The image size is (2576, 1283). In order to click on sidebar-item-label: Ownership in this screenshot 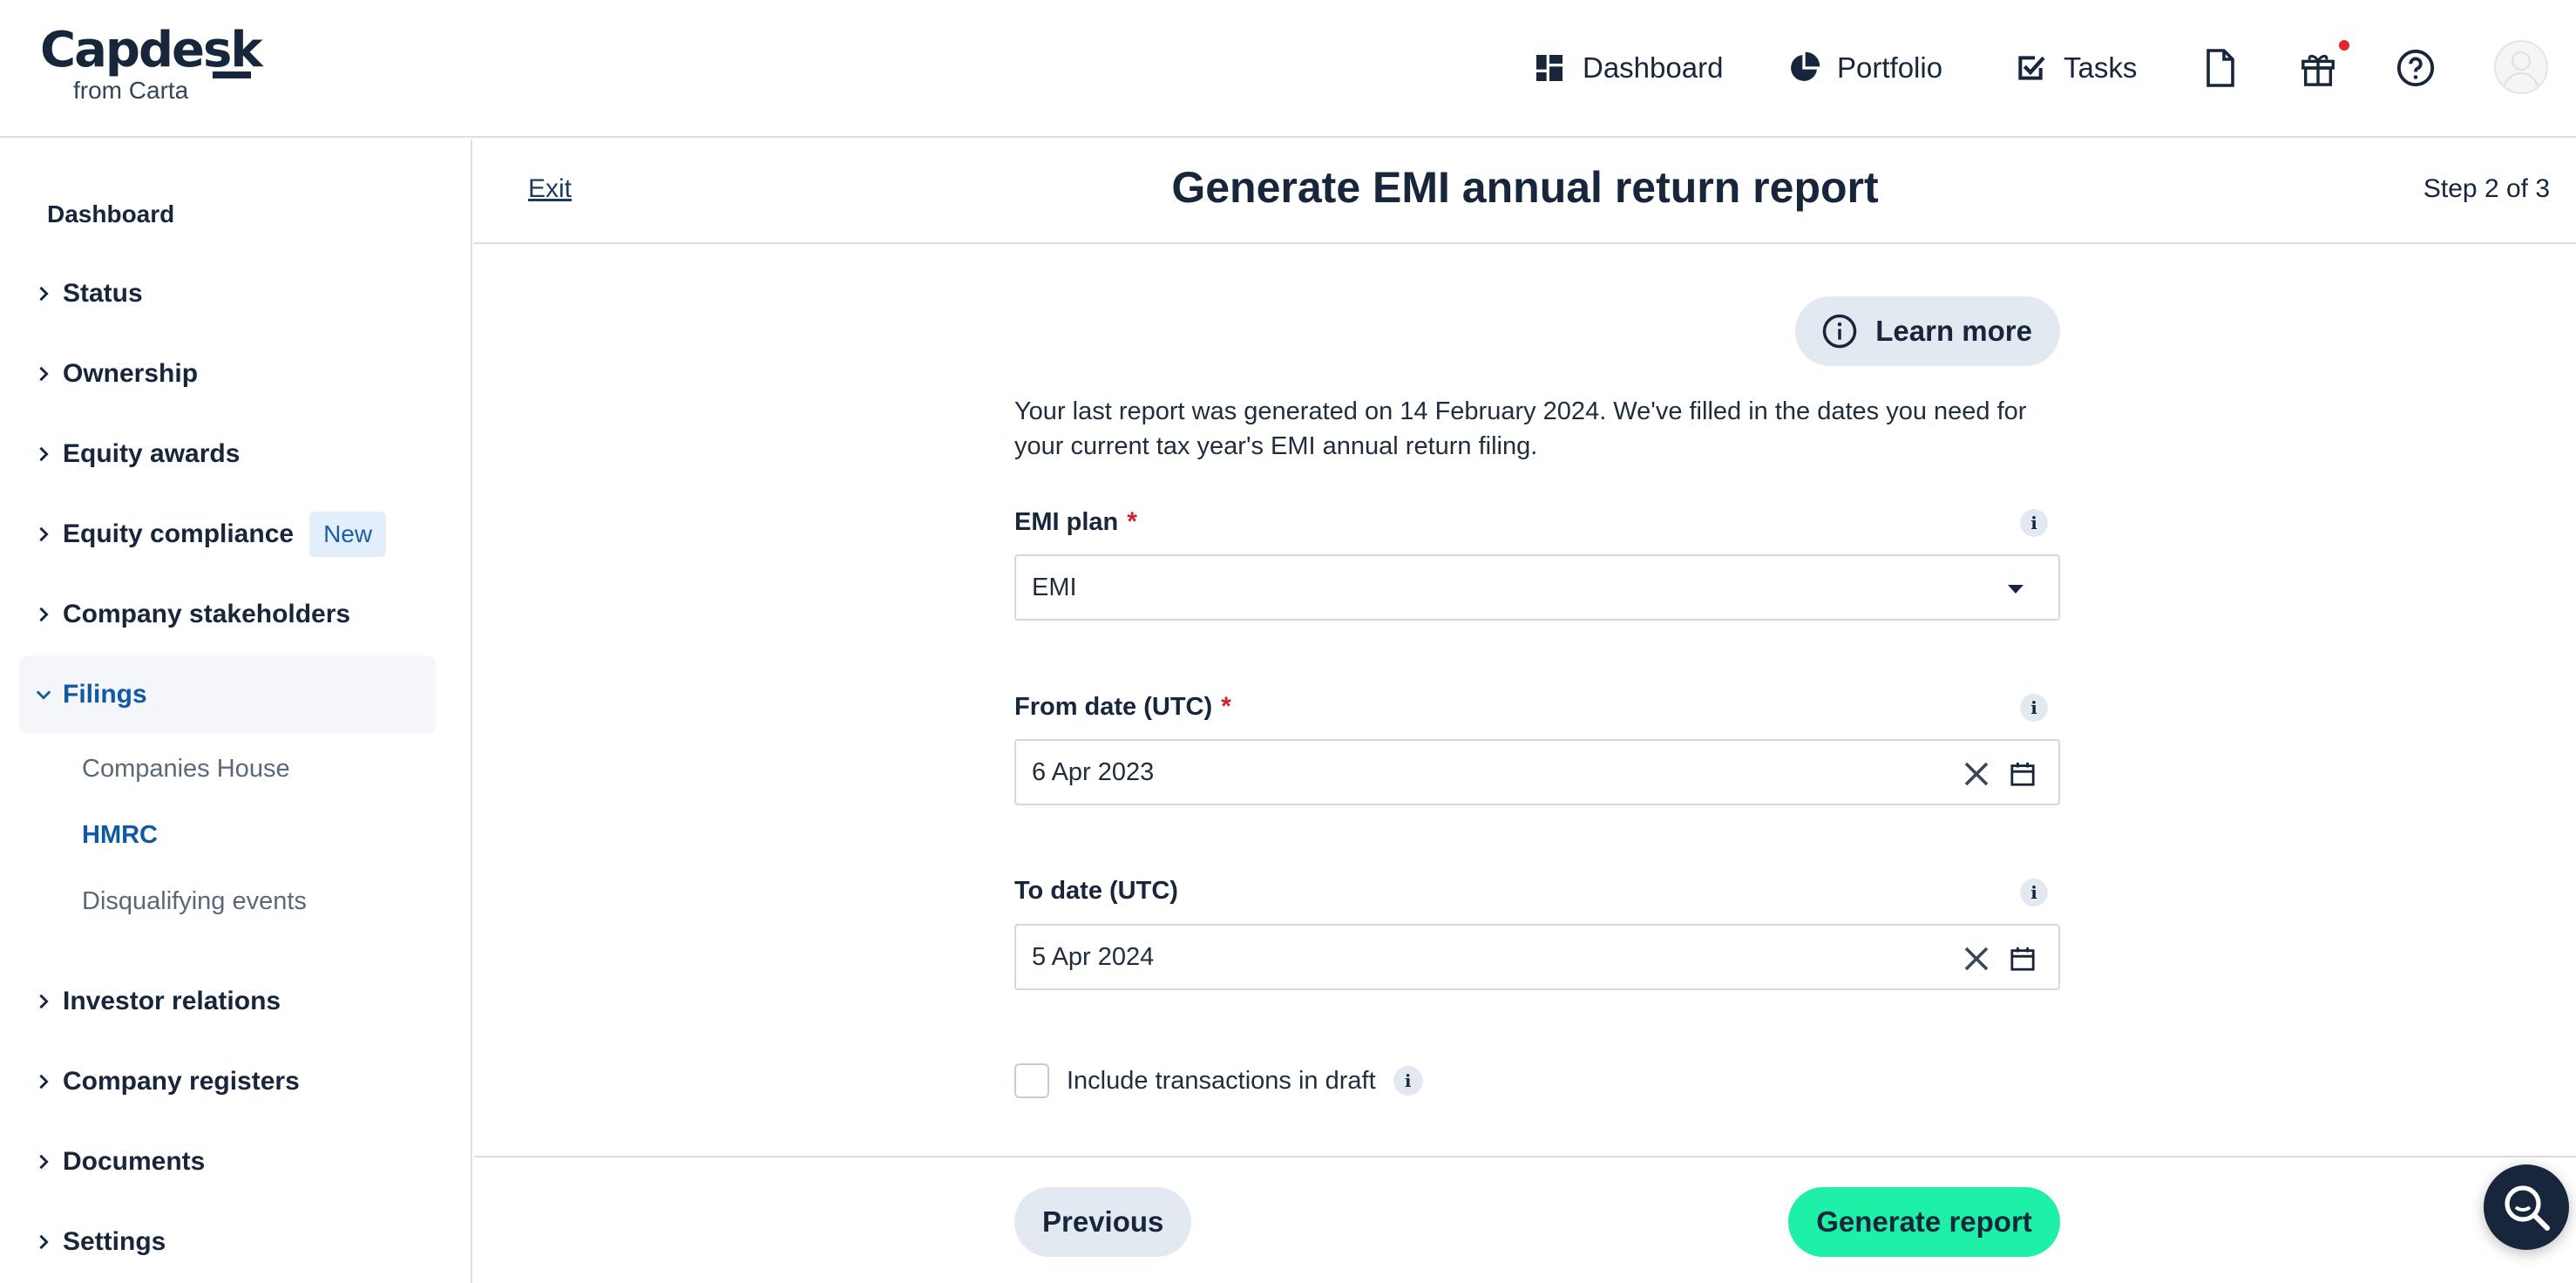, I will do `click(131, 373)`.